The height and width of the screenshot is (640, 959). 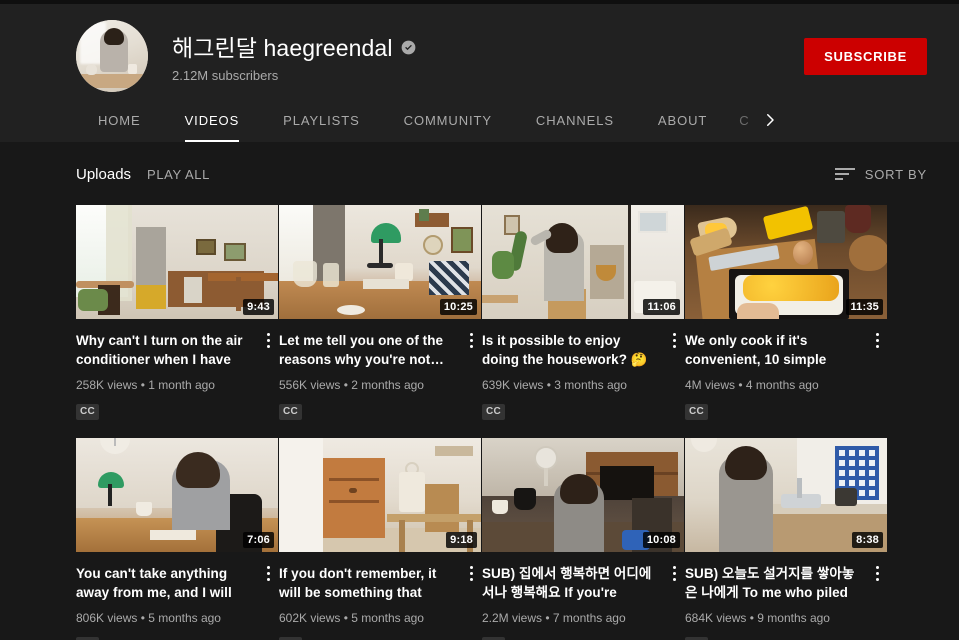 What do you see at coordinates (310, 618) in the screenshot?
I see `video-views: 602K views` at bounding box center [310, 618].